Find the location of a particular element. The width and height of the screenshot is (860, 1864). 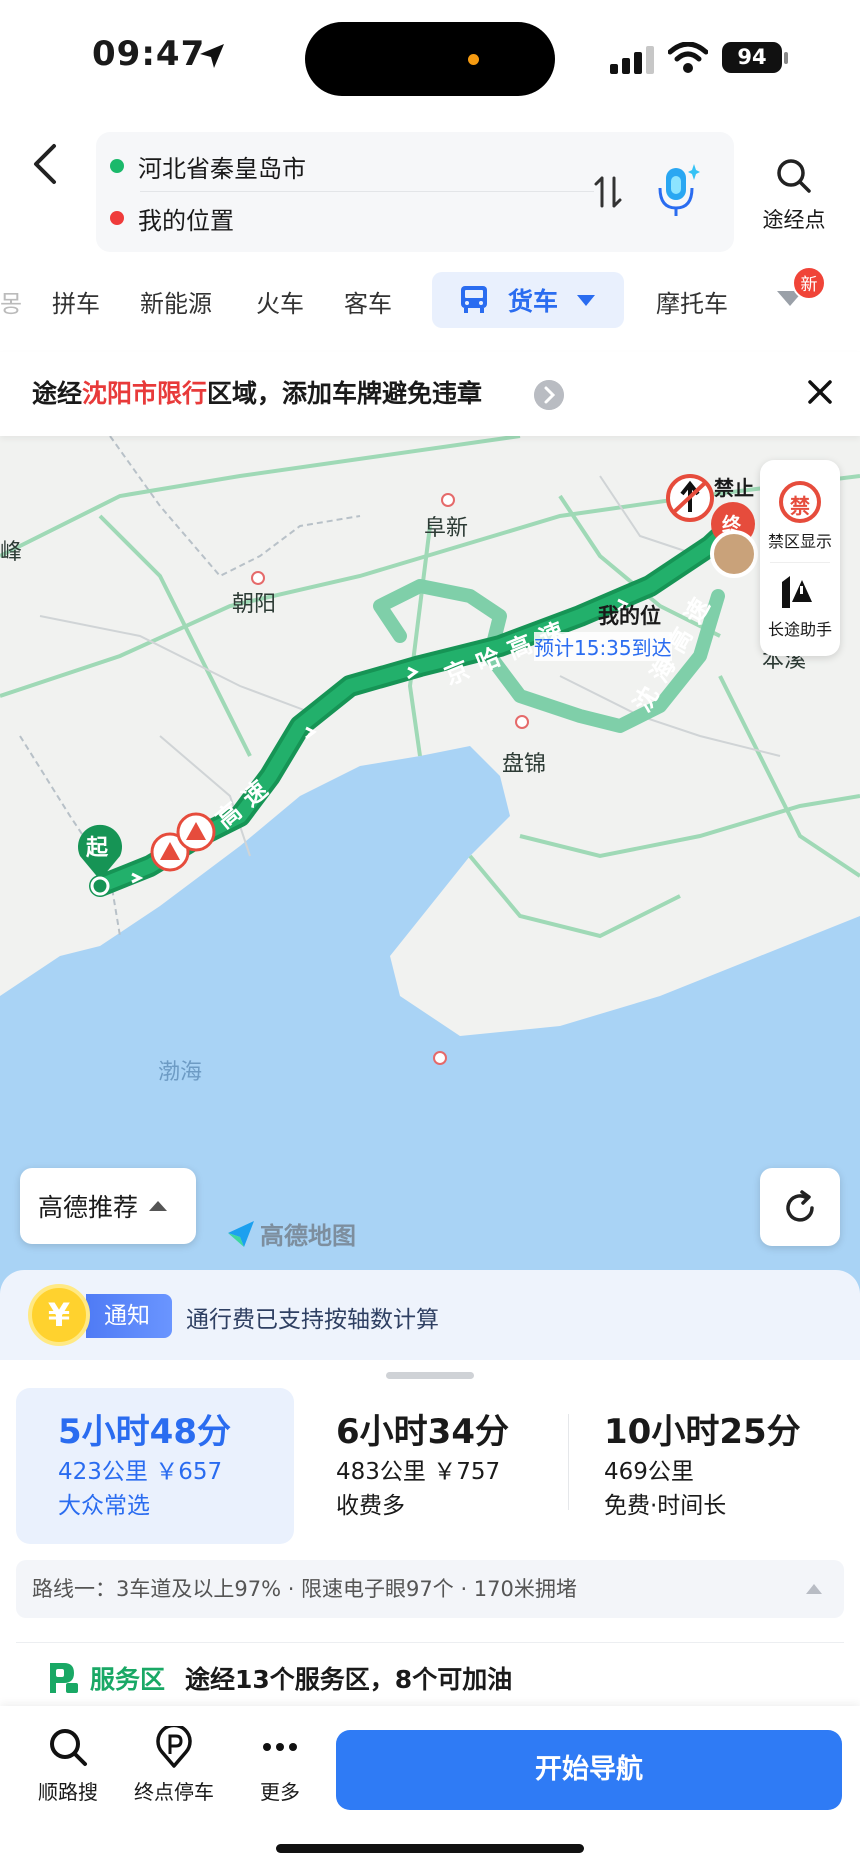

more-label: 更多 is located at coordinates (280, 1792).